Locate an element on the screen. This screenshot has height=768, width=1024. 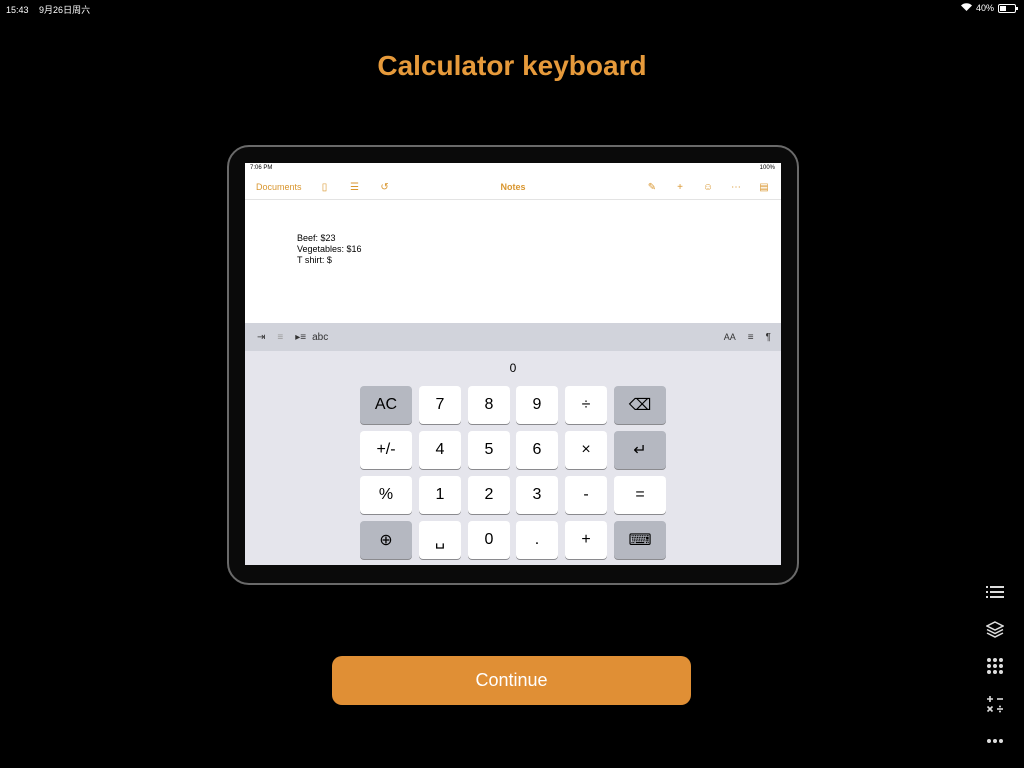
keyboard-dismiss-icon: ⌨ is located at coordinates (640, 540).